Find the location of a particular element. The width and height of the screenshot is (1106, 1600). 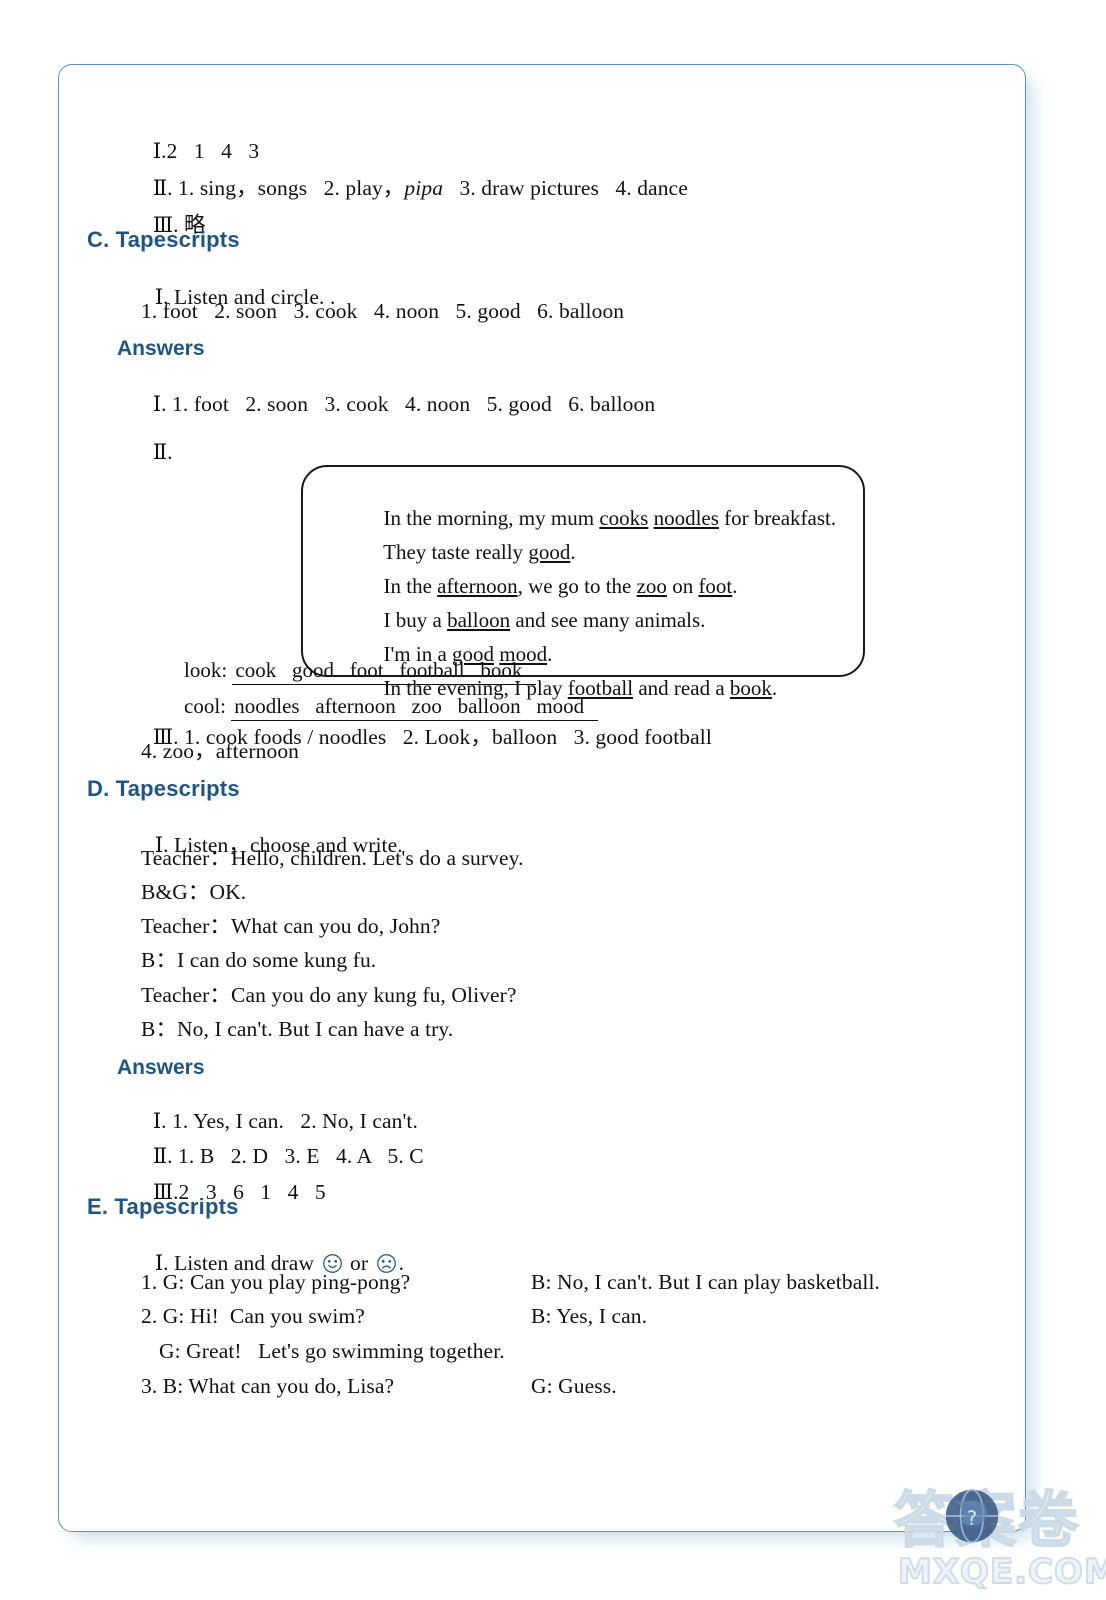

section-c-heading: C. Tapescripts is located at coordinates (163, 239).